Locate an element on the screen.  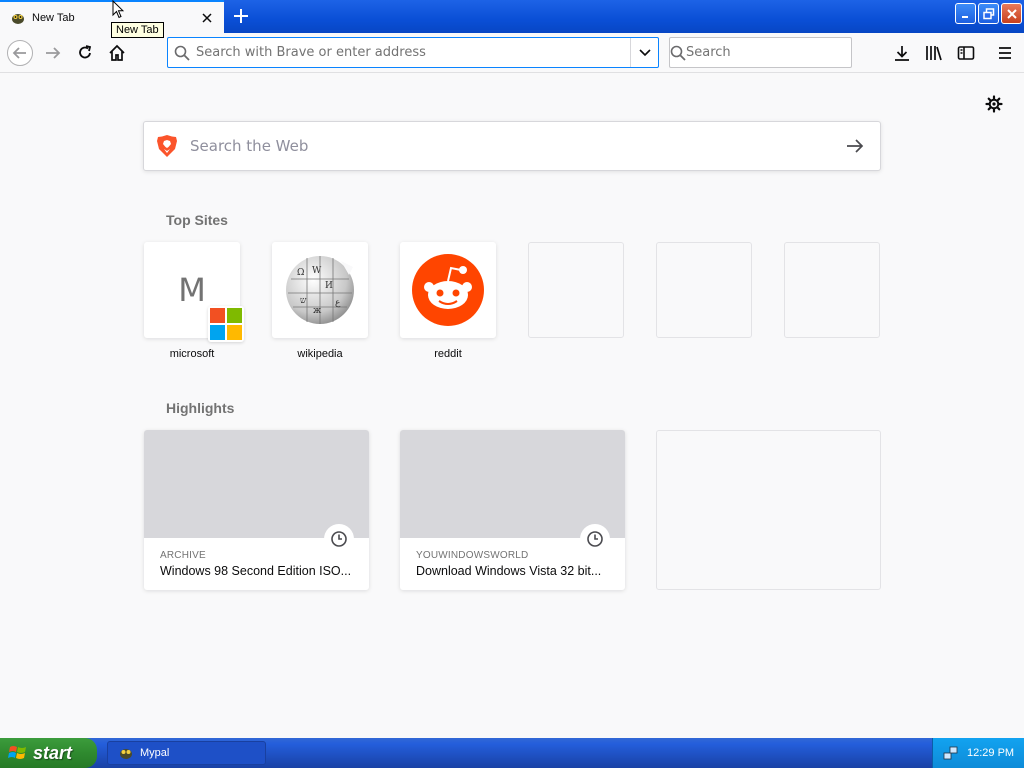
gear-icon is located at coordinates (994, 104).